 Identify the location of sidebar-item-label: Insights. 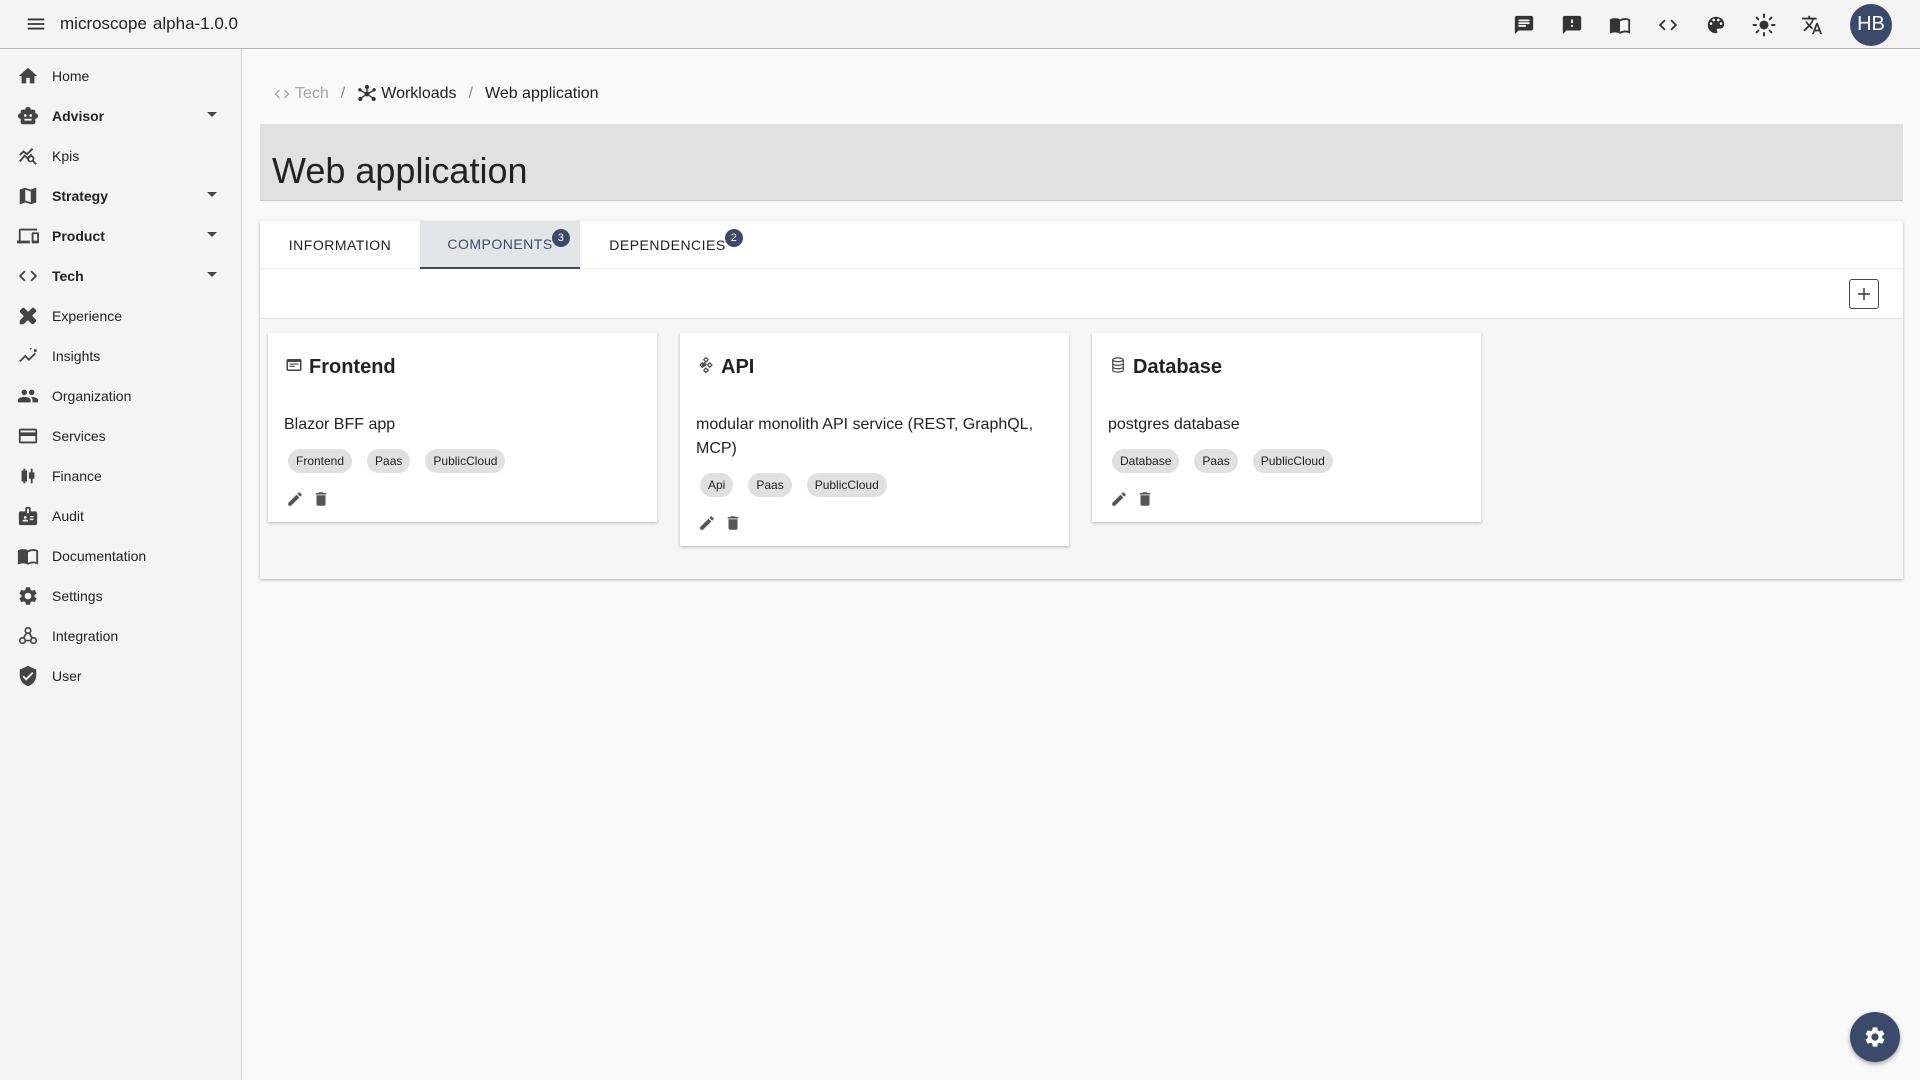
(76, 356).